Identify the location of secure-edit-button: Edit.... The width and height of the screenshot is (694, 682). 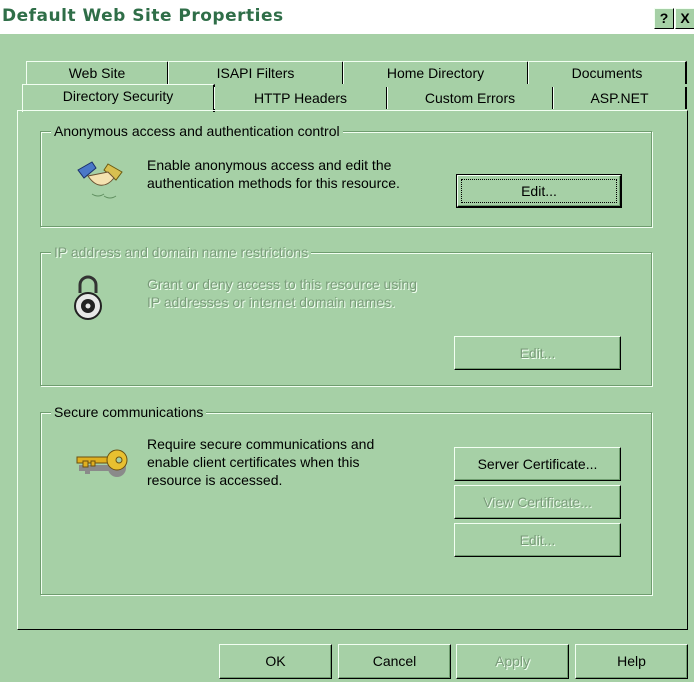
(537, 540).